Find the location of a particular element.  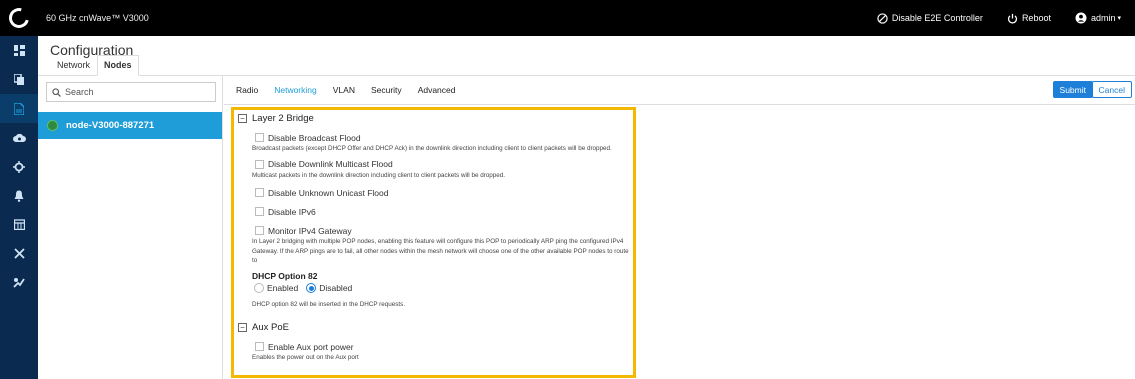

rail-alerts is located at coordinates (19, 195).